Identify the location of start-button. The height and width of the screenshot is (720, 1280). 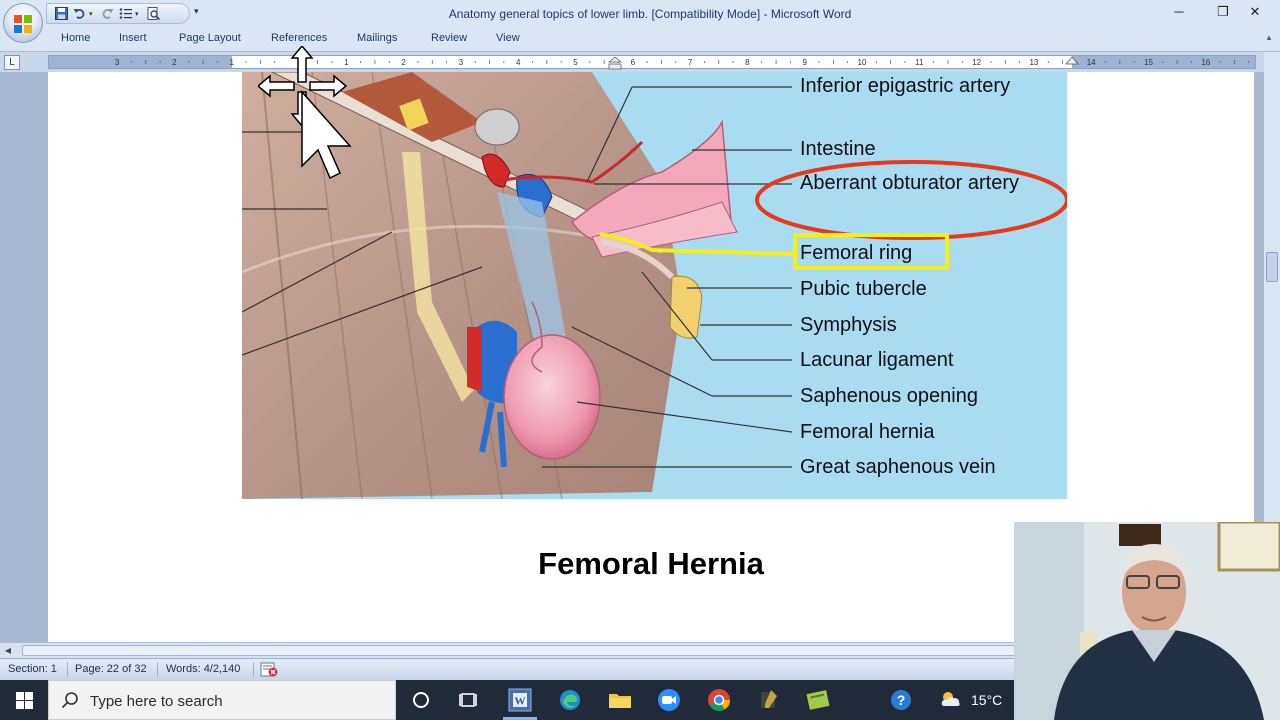
(24, 700).